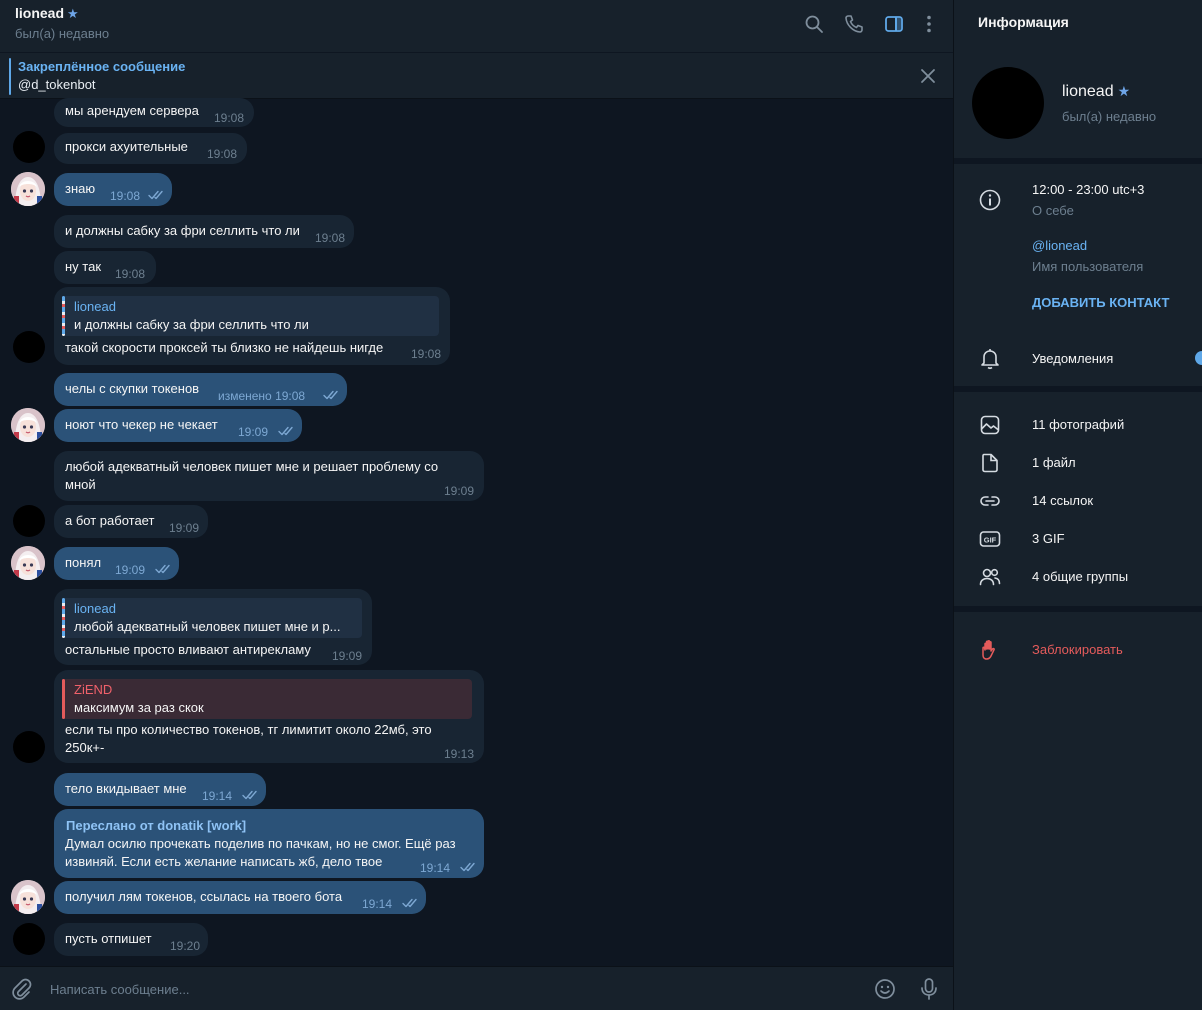 This screenshot has height=1010, width=1202. I want to click on phone-icon, so click(854, 24).